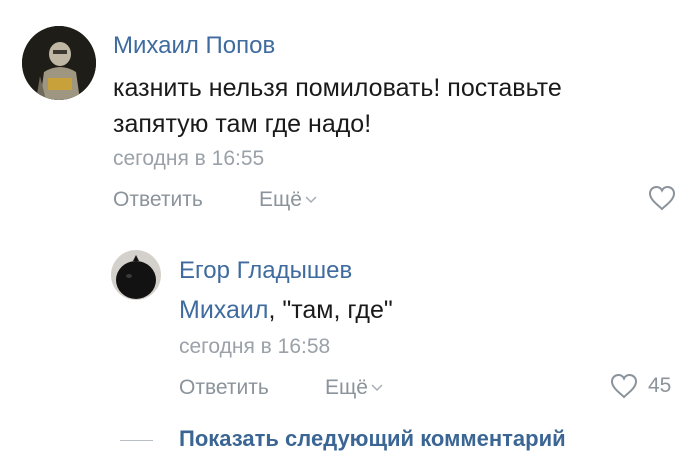 The height and width of the screenshot is (469, 700). What do you see at coordinates (189, 158) in the screenshot?
I see `comment-timestamp: сегодня в 16:55` at bounding box center [189, 158].